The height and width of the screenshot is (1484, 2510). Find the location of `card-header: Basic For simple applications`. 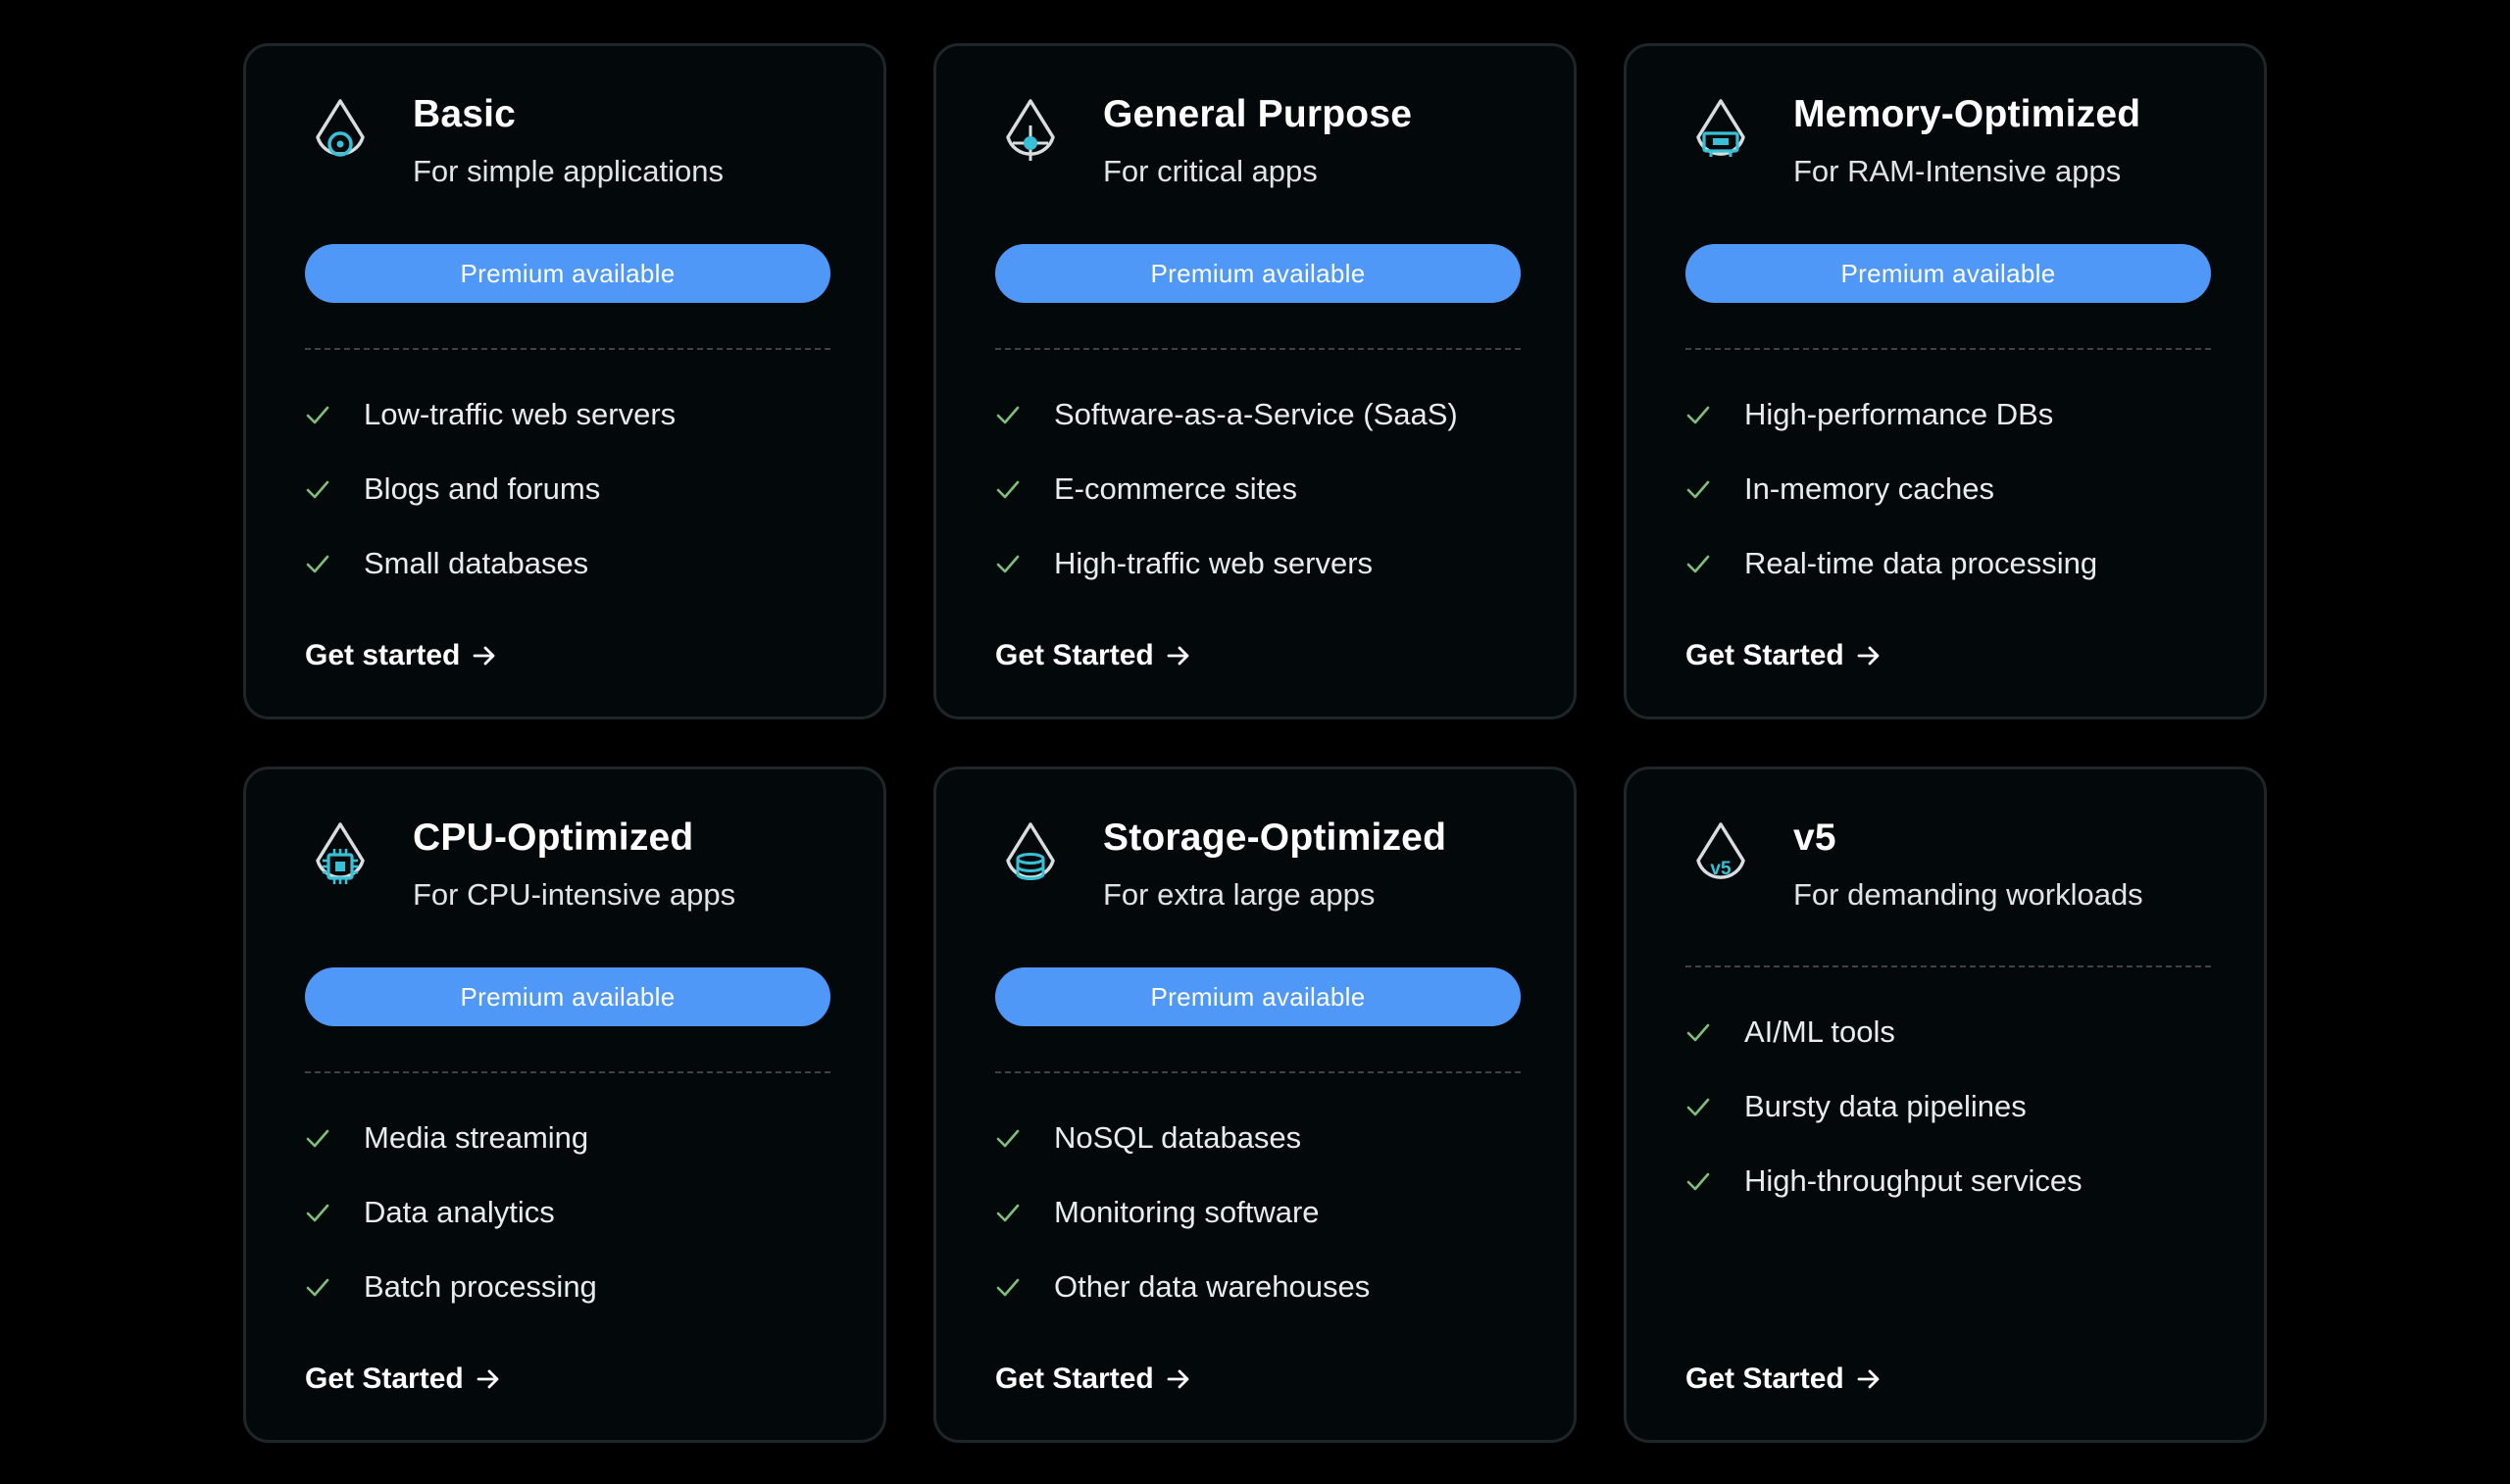

card-header: Basic For simple applications is located at coordinates (514, 141).